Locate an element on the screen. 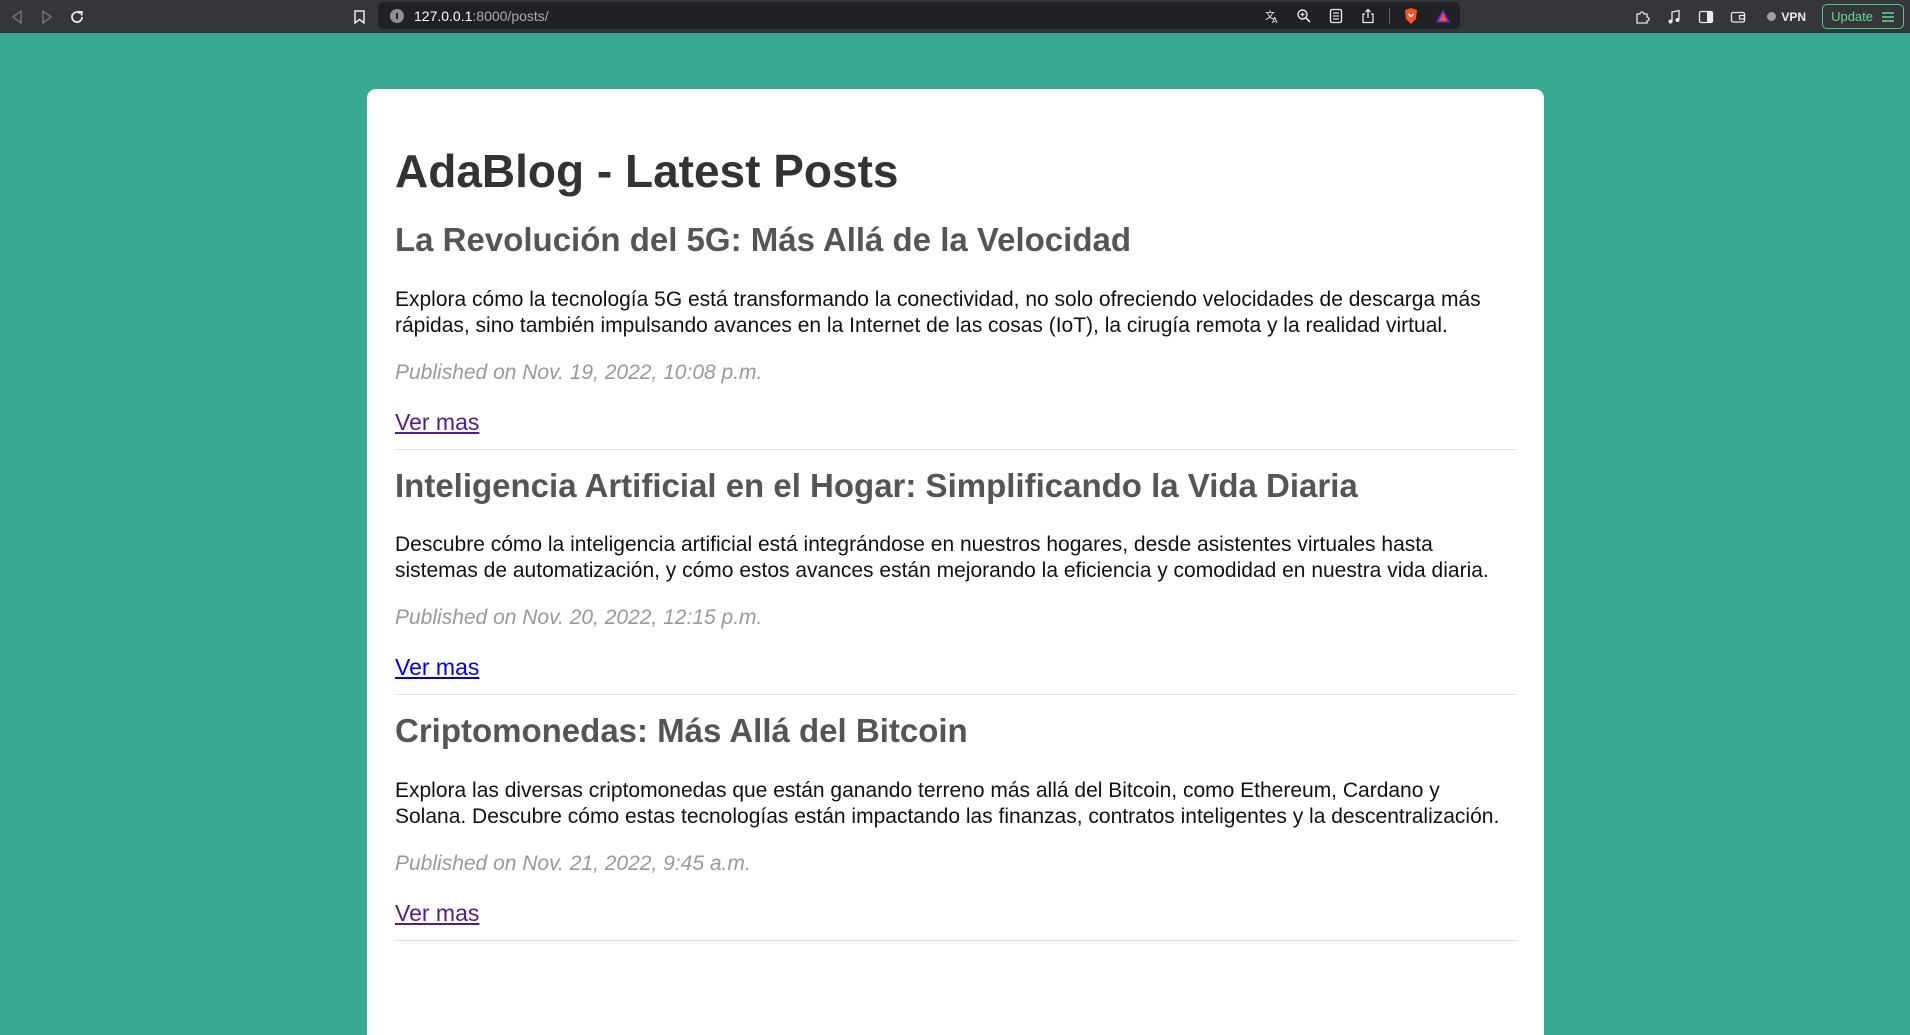 This screenshot has height=1035, width=1910. extensions-icon is located at coordinates (1642, 17).